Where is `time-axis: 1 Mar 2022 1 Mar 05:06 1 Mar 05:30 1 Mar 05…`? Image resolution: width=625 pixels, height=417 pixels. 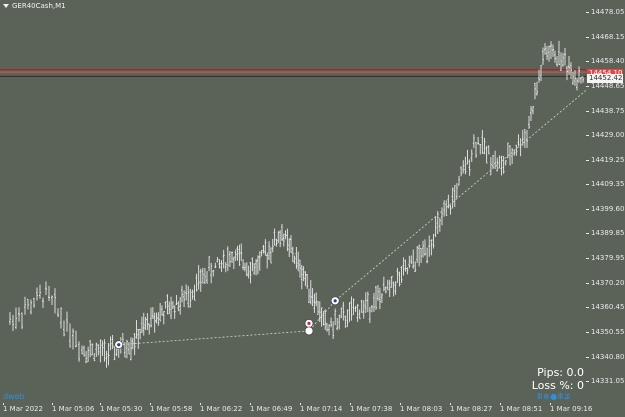
time-axis: 1 Mar 2022 1 Mar 05:06 1 Mar 05:30 1 Mar 05… is located at coordinates (312, 410).